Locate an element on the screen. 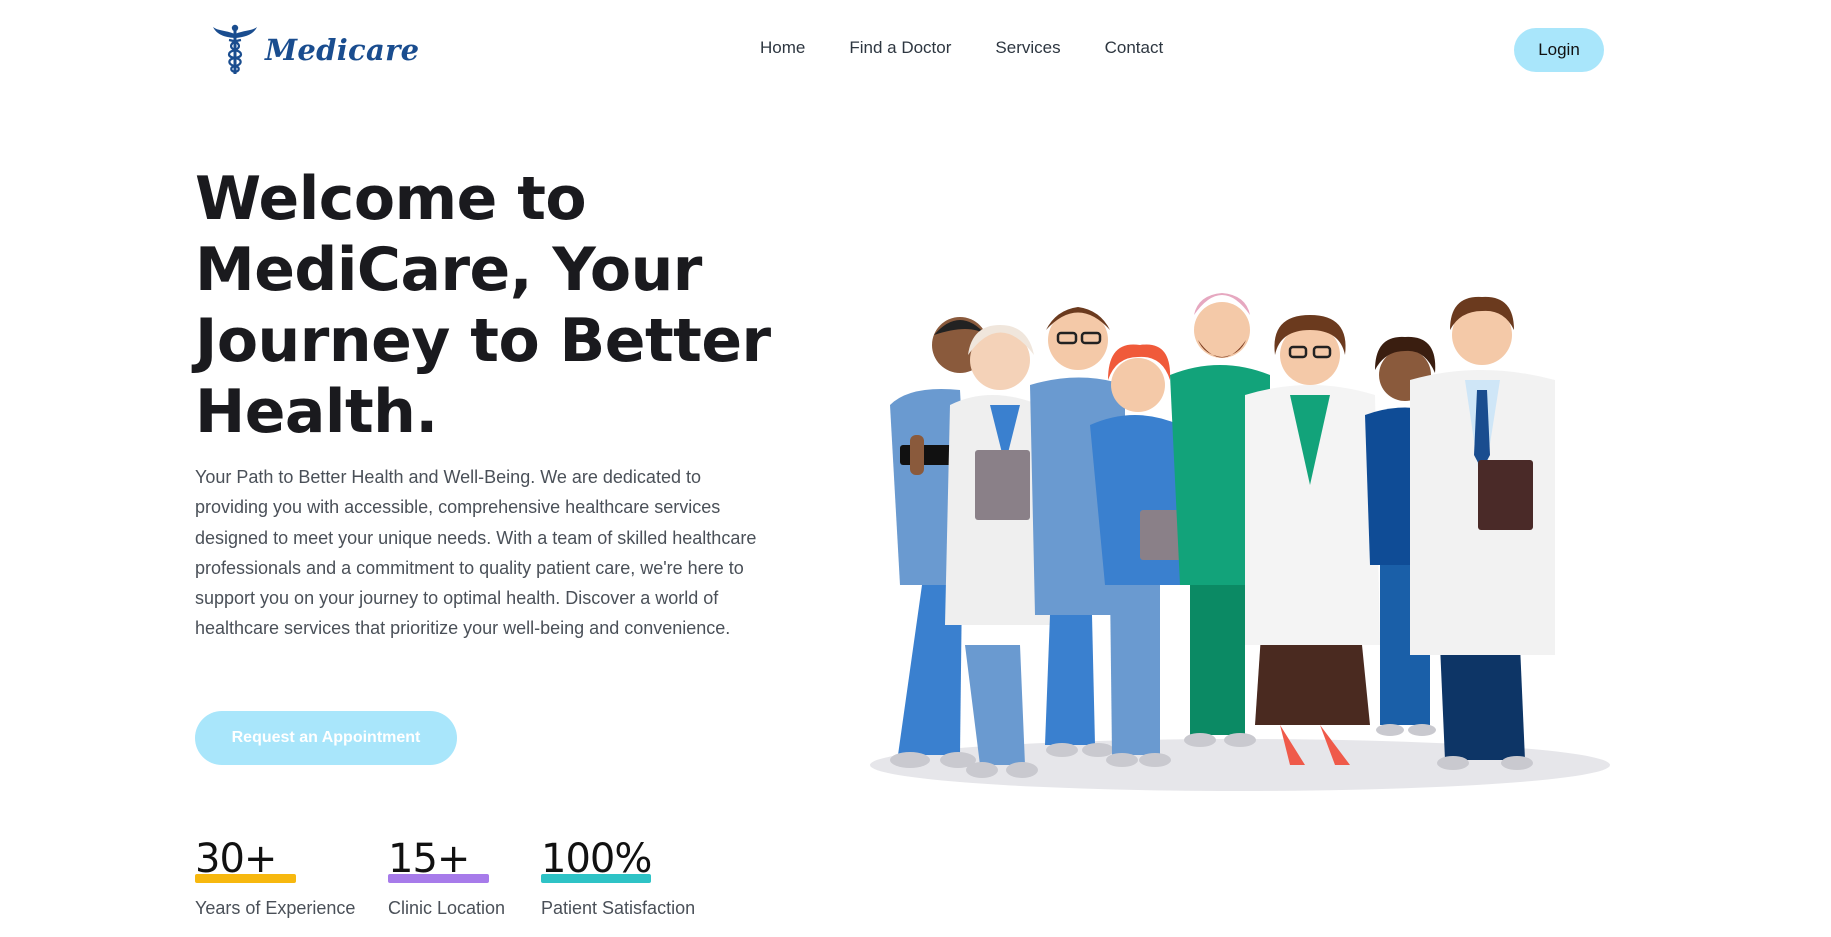 The width and height of the screenshot is (1831, 937). nav-link-find-doctor: Find a Doctor is located at coordinates (900, 48).